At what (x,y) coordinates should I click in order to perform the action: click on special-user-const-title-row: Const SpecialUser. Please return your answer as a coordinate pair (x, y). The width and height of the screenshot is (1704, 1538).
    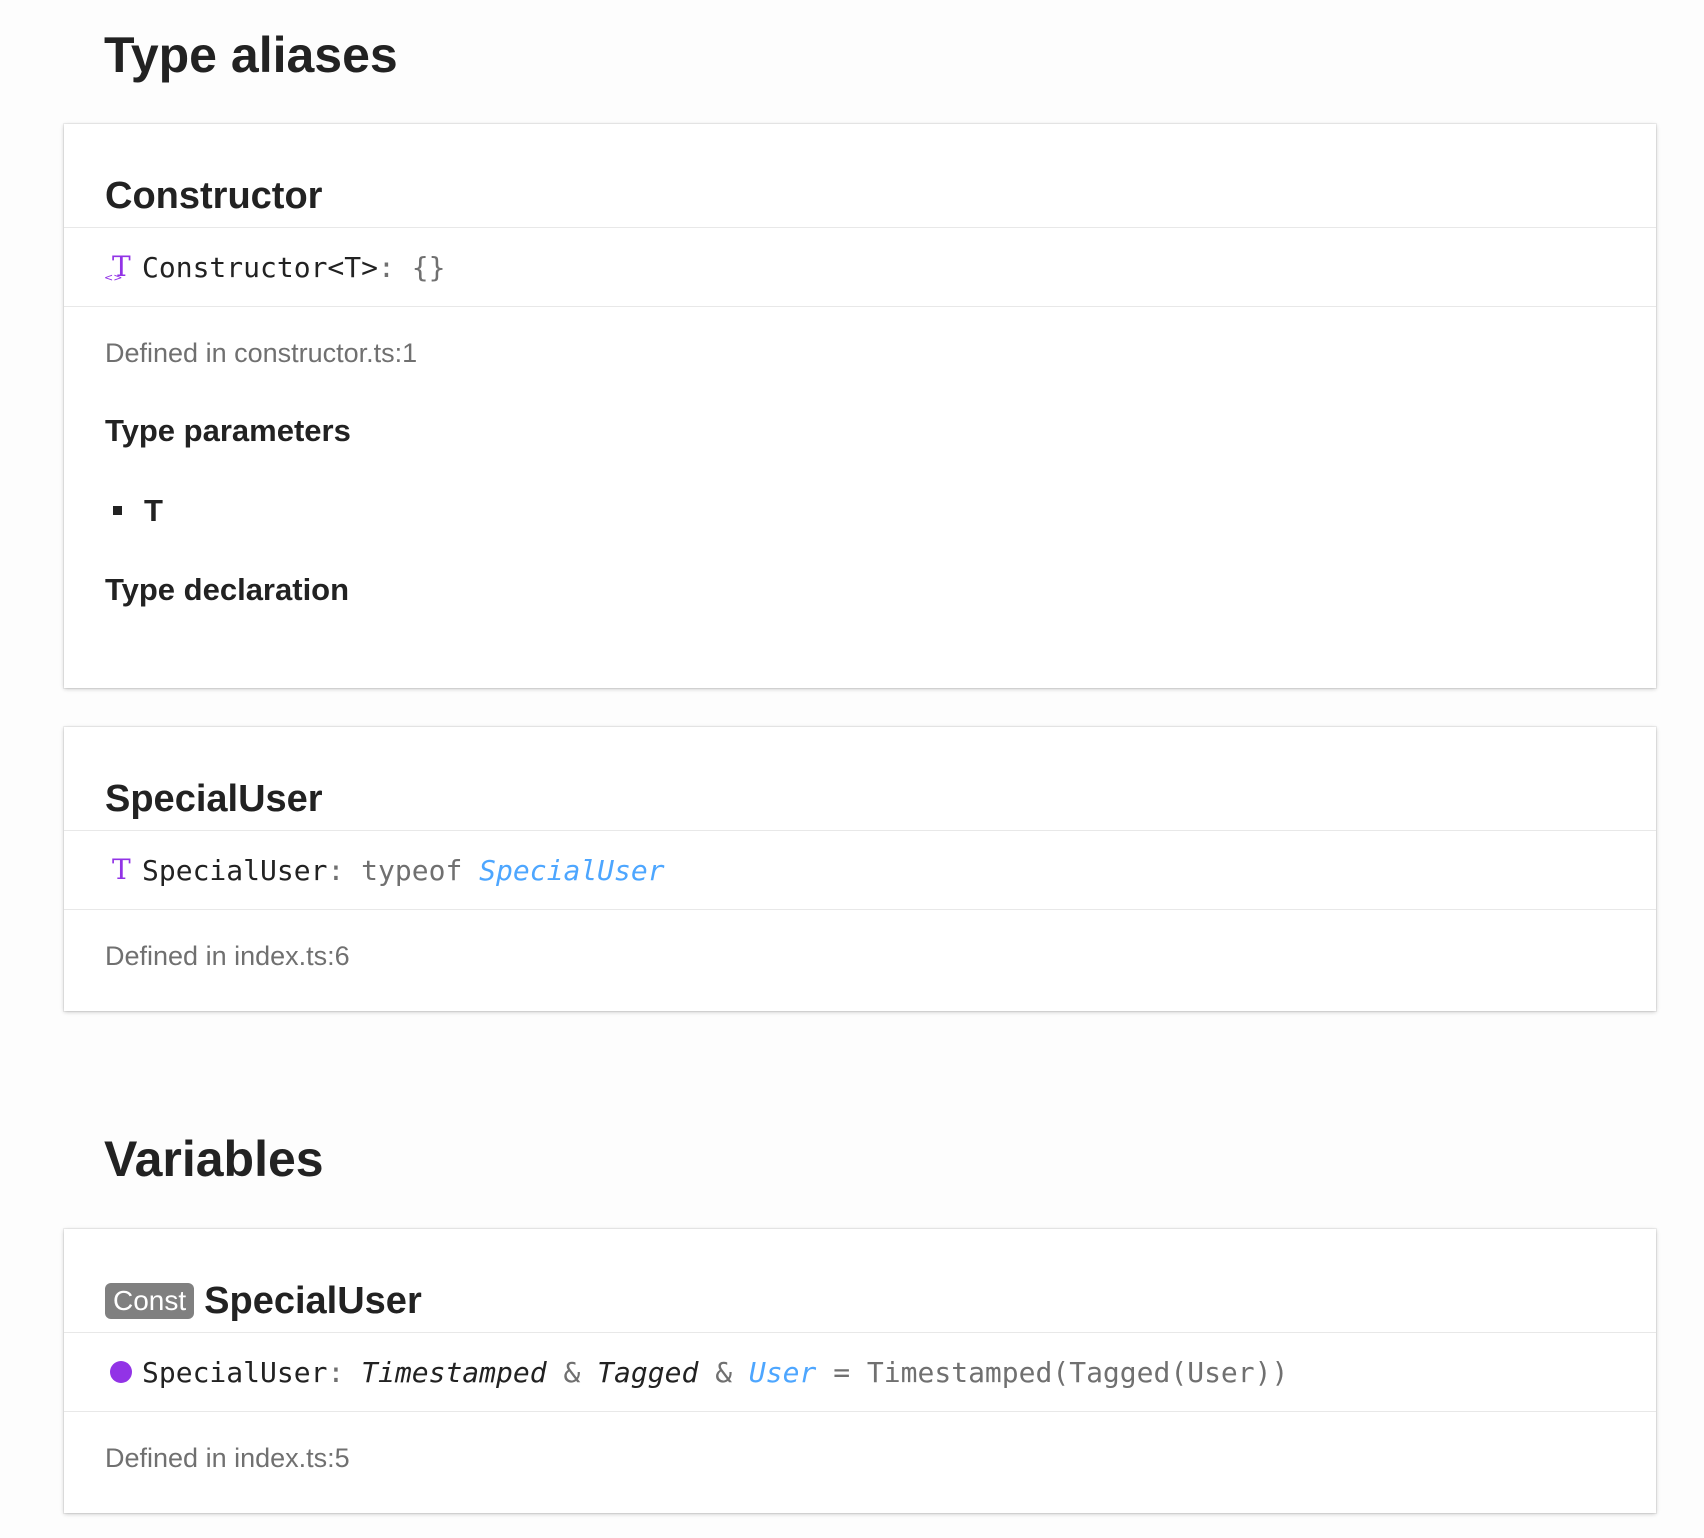
    Looking at the image, I should click on (263, 1301).